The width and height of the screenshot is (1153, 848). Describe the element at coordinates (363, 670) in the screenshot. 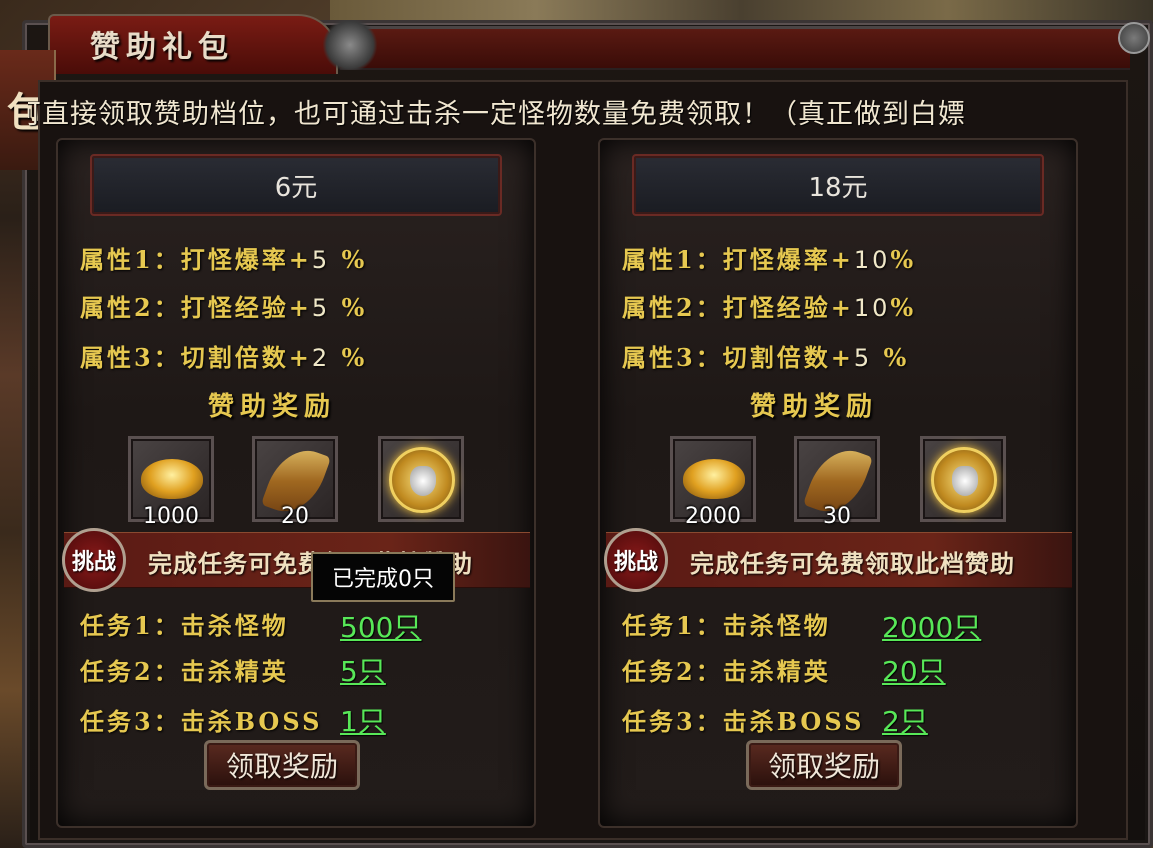

I see `task-2-value: 5只` at that location.